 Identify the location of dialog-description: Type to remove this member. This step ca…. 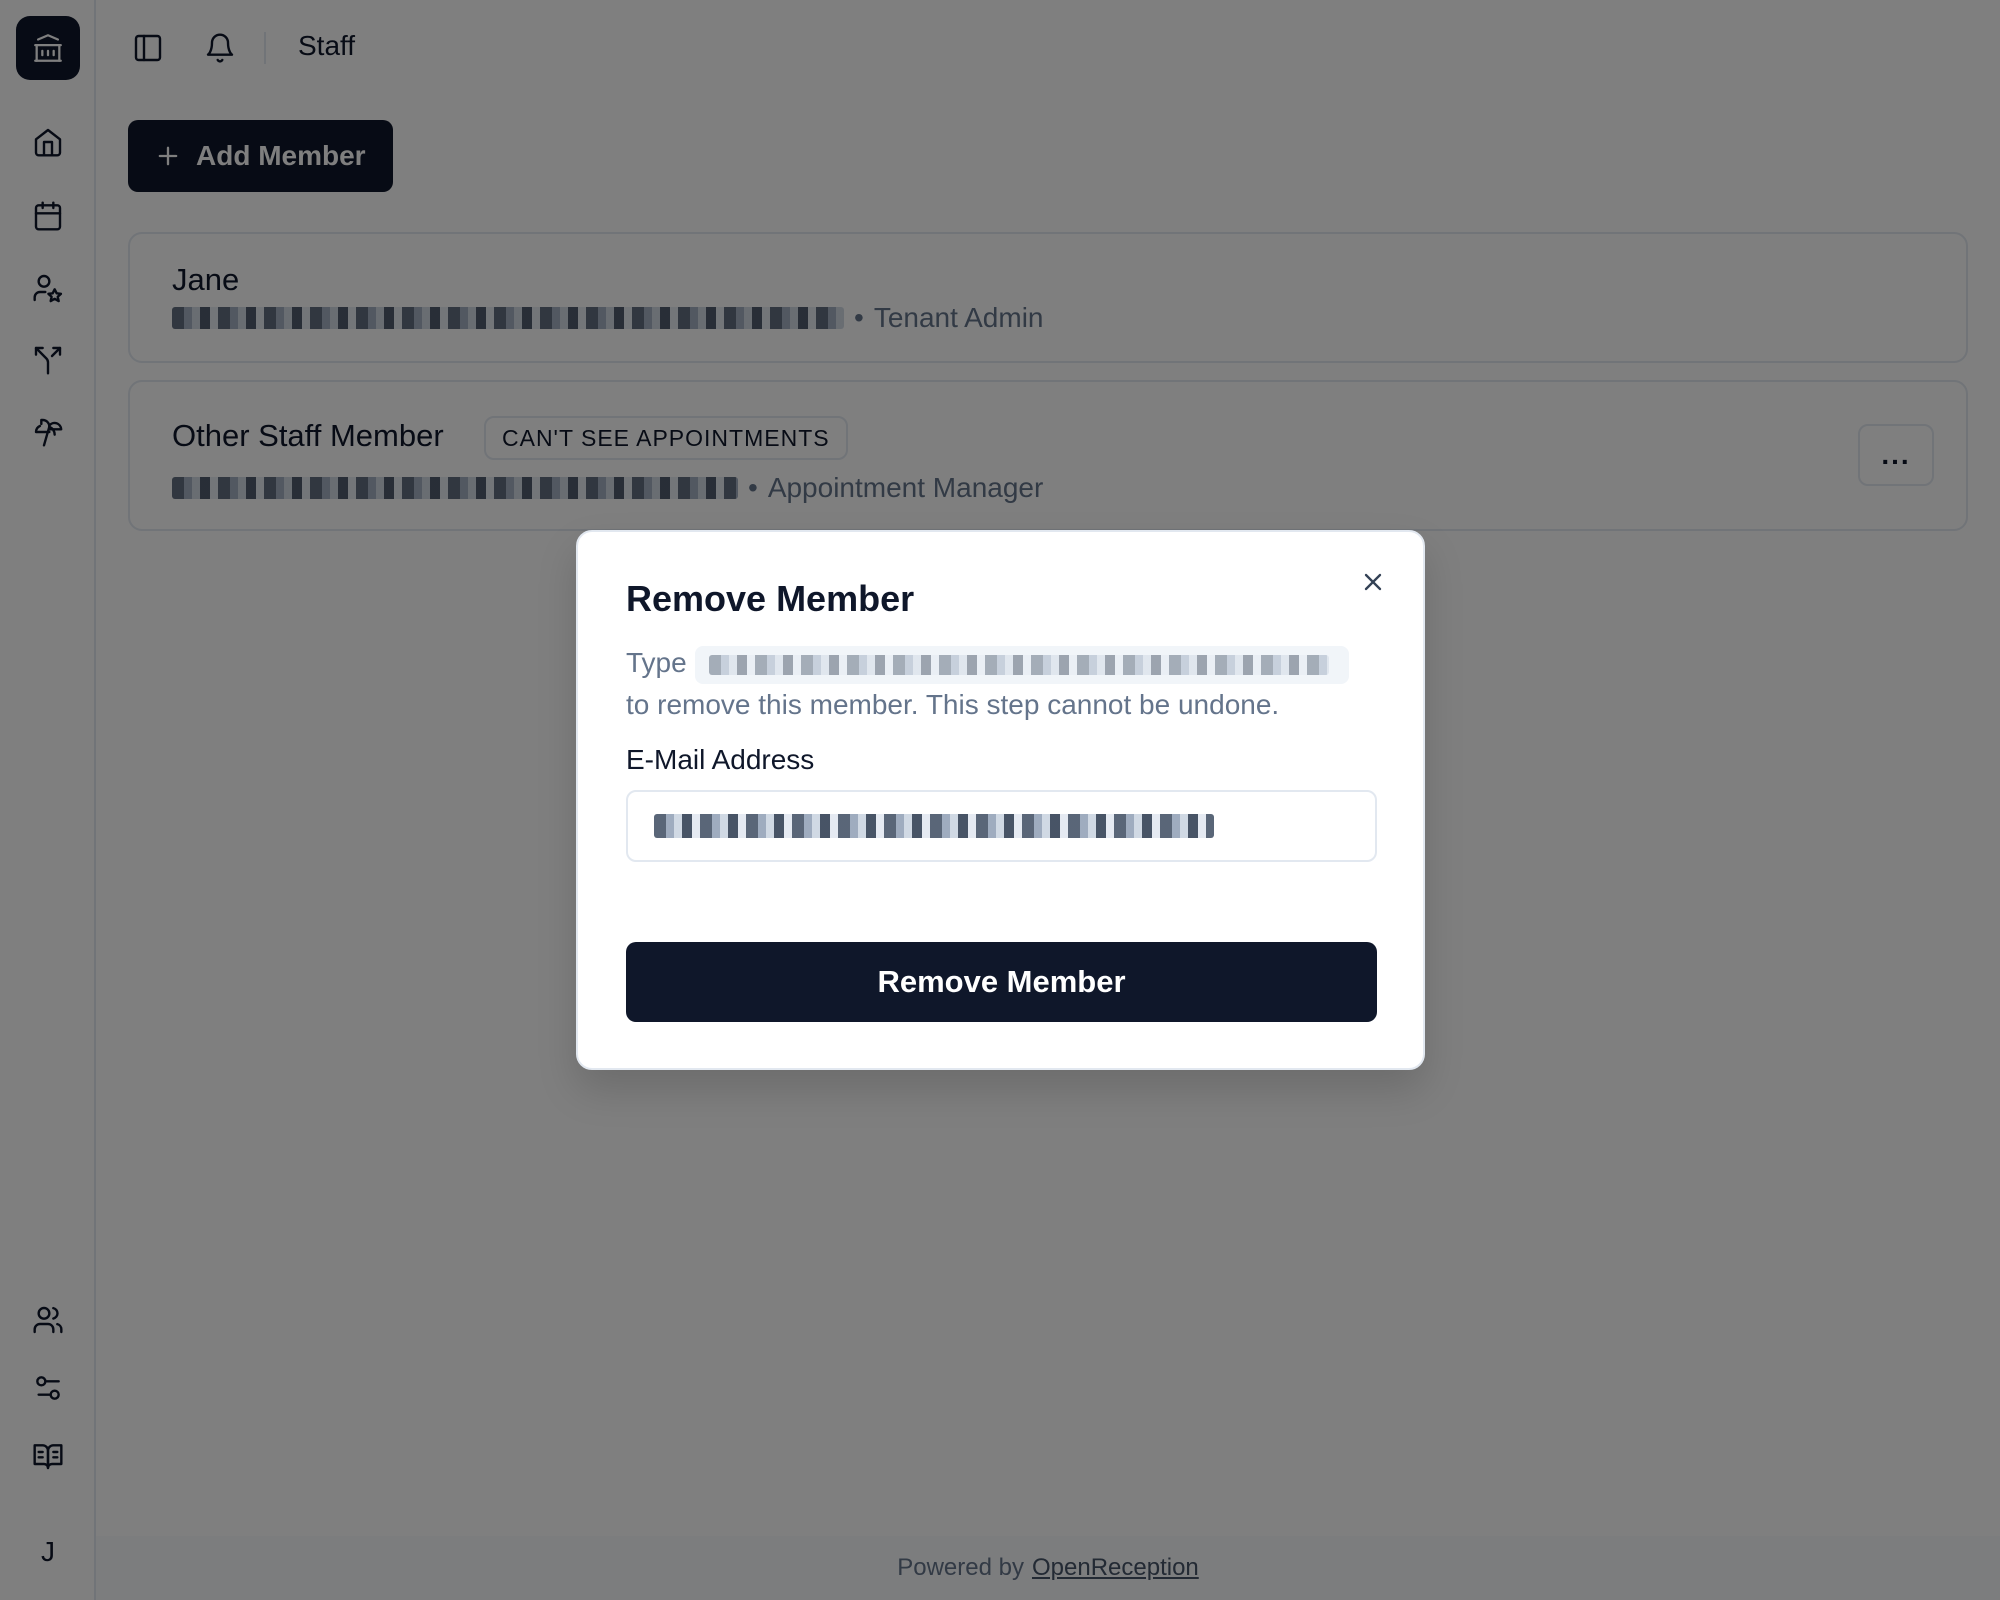
(1006, 683).